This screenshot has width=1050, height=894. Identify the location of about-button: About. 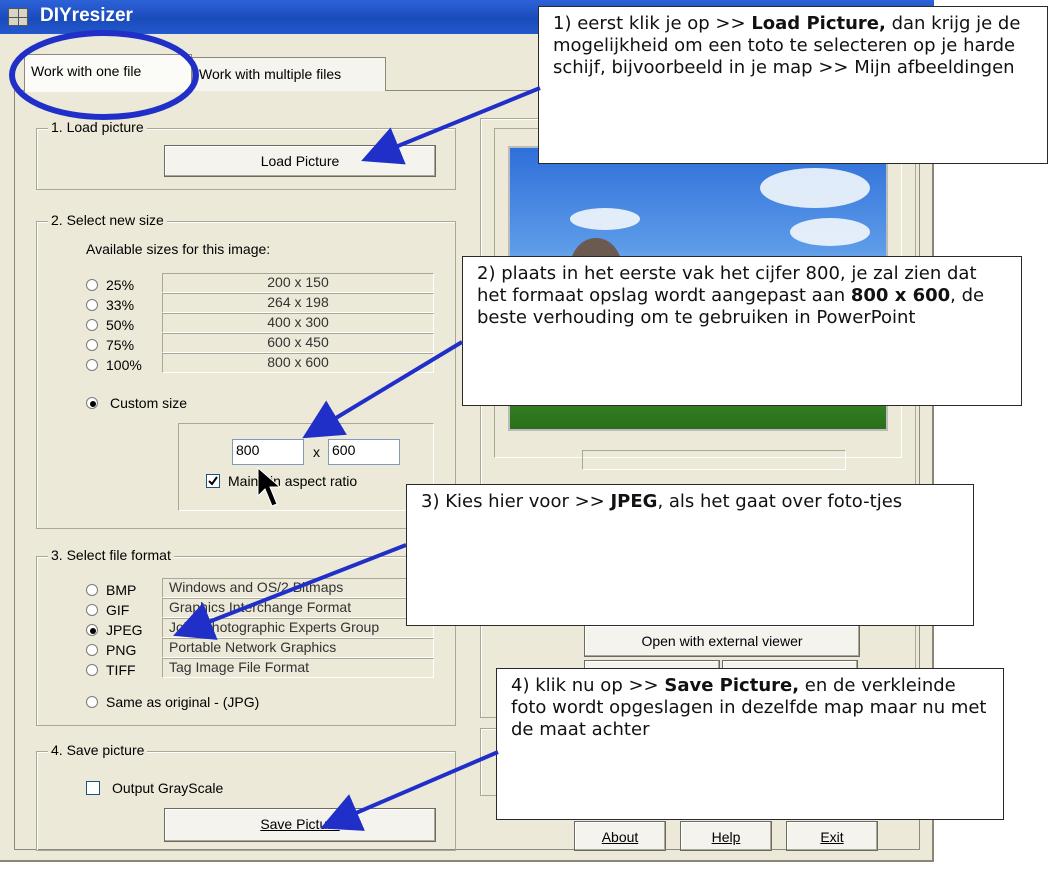
(620, 836).